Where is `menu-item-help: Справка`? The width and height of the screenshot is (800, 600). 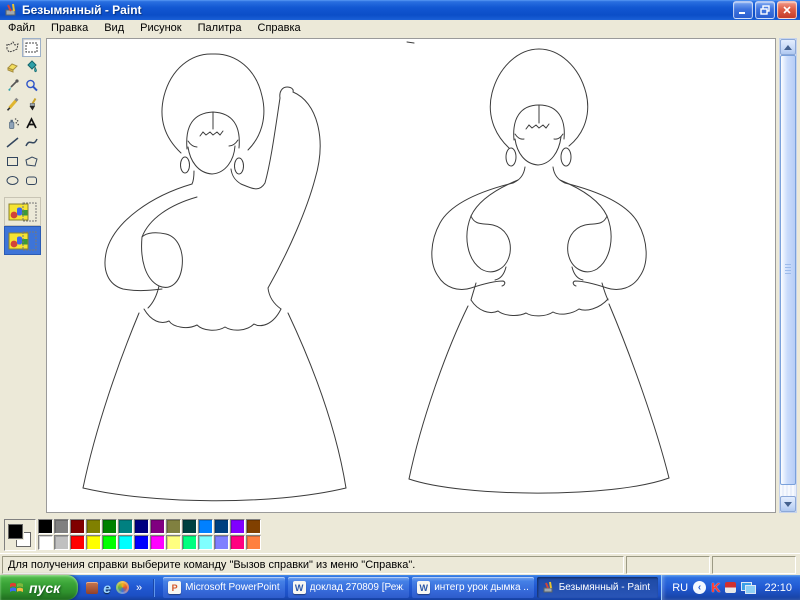
menu-item-help: Справка is located at coordinates (279, 28).